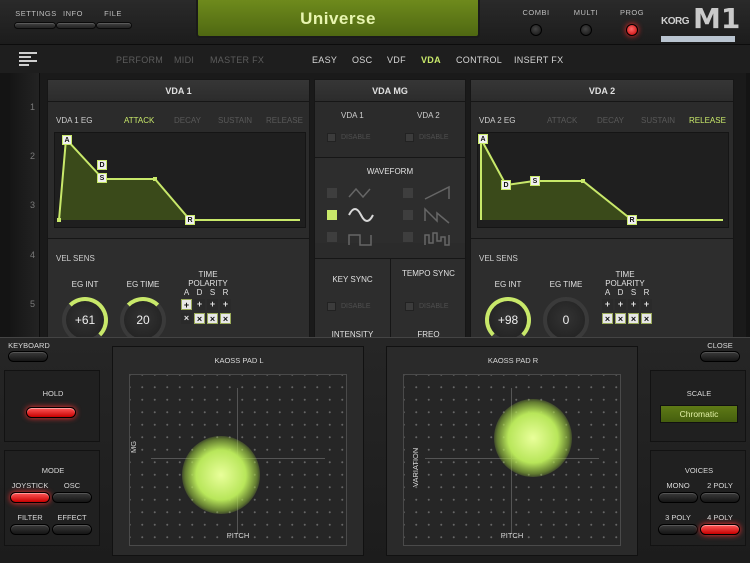  Describe the element at coordinates (535, 181) in the screenshot. I see `vda2-badge-s: S` at that location.